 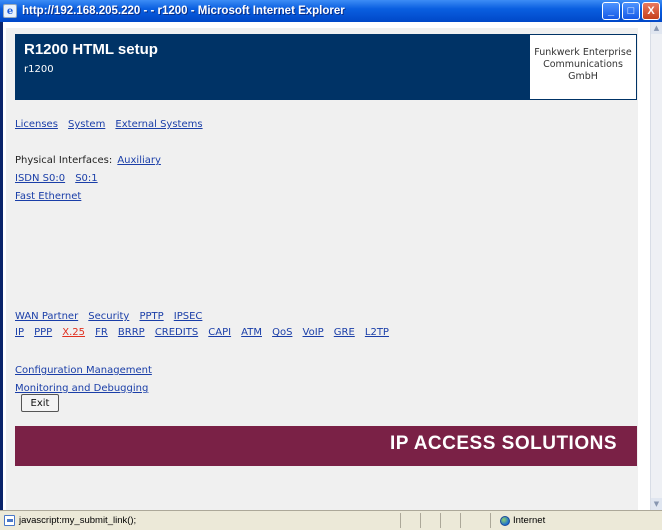 What do you see at coordinates (331, 520) in the screenshot?
I see `status-bar: javascript:my_submit_link(); Internet` at bounding box center [331, 520].